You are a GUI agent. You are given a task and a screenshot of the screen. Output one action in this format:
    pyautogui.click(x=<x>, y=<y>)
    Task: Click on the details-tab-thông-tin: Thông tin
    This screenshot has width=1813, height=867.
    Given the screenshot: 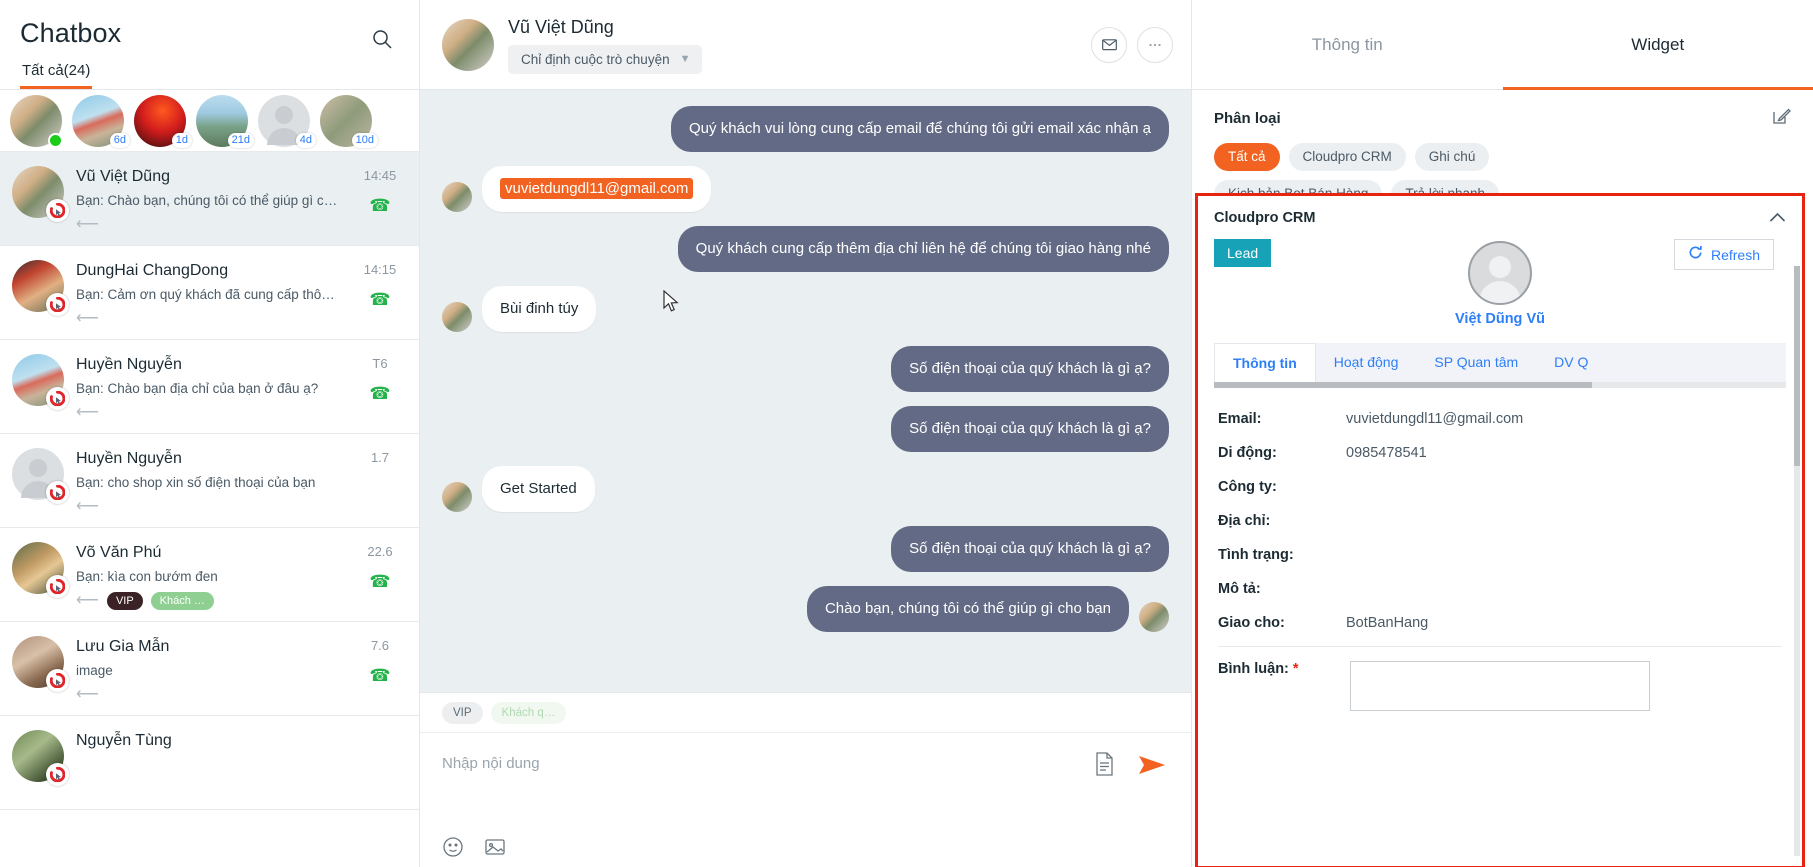 What is the action you would take?
    pyautogui.click(x=1347, y=44)
    